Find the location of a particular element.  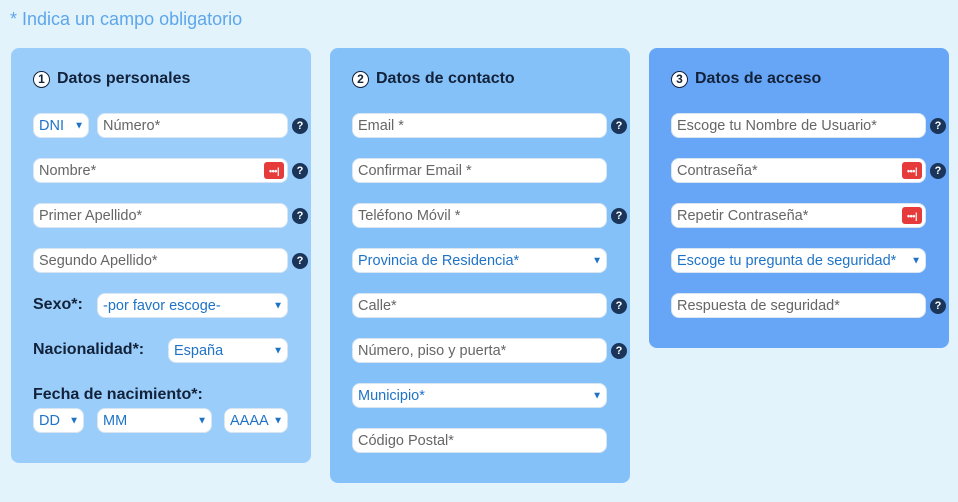

fecha-nacimiento-label: Fecha de nacimiento*: is located at coordinates (118, 394).